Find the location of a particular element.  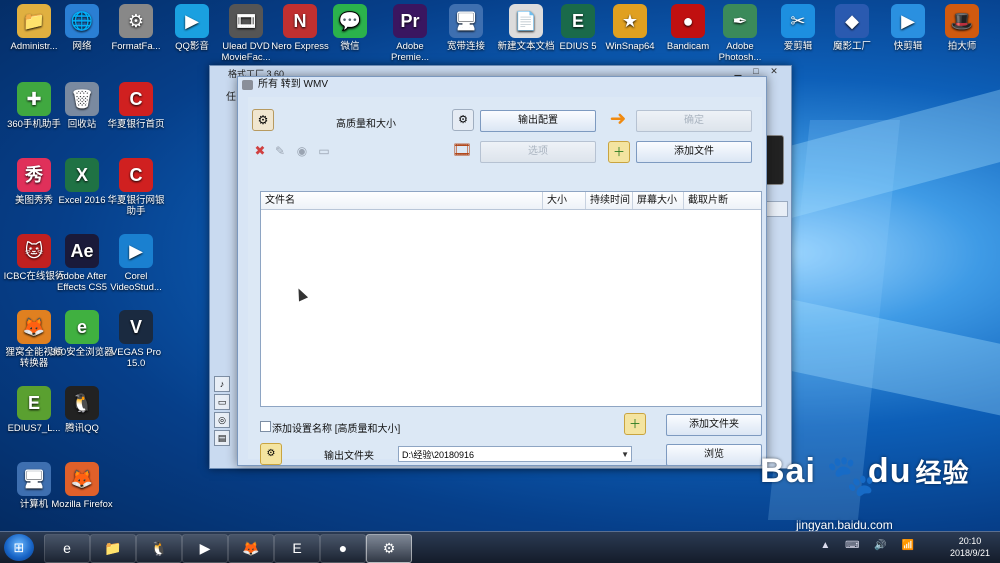

desktop-icon-label: VEGAS Pro 15.0 is located at coordinates (136, 358).